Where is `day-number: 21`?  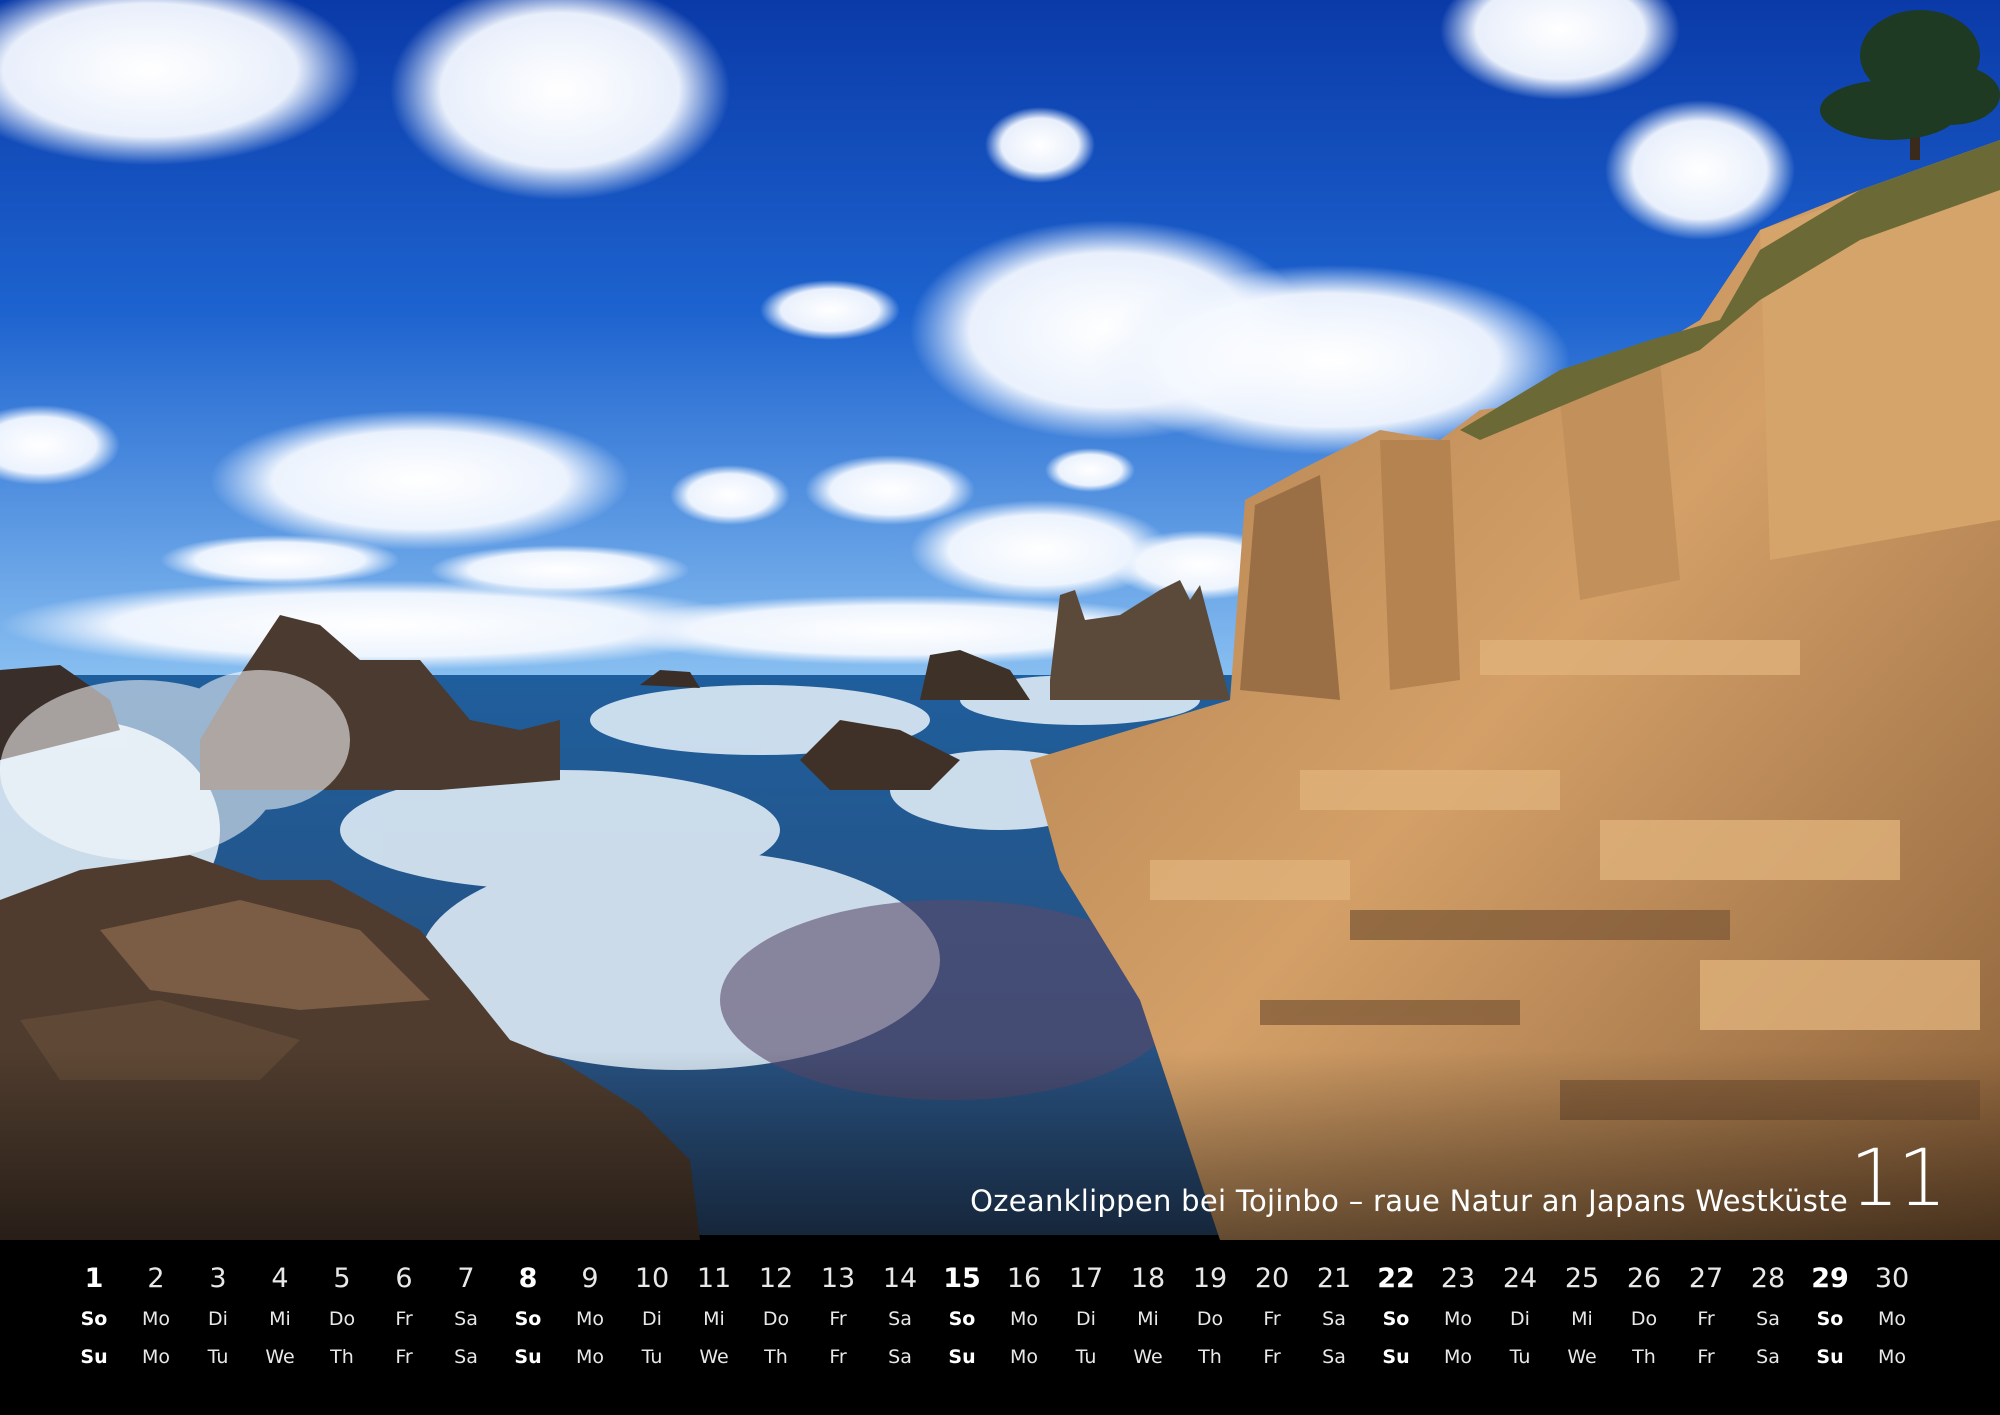
day-number: 21 is located at coordinates (1334, 1278).